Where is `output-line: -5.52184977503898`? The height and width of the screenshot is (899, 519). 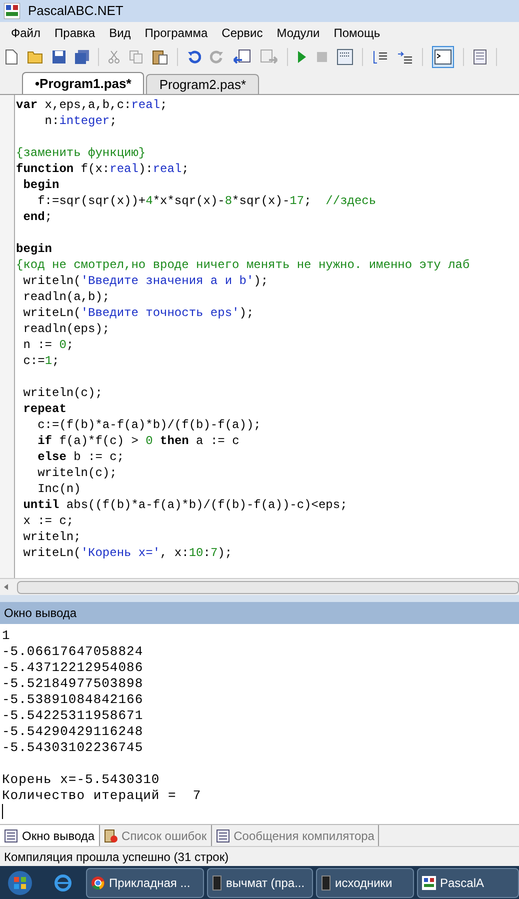 output-line: -5.52184977503898 is located at coordinates (73, 684).